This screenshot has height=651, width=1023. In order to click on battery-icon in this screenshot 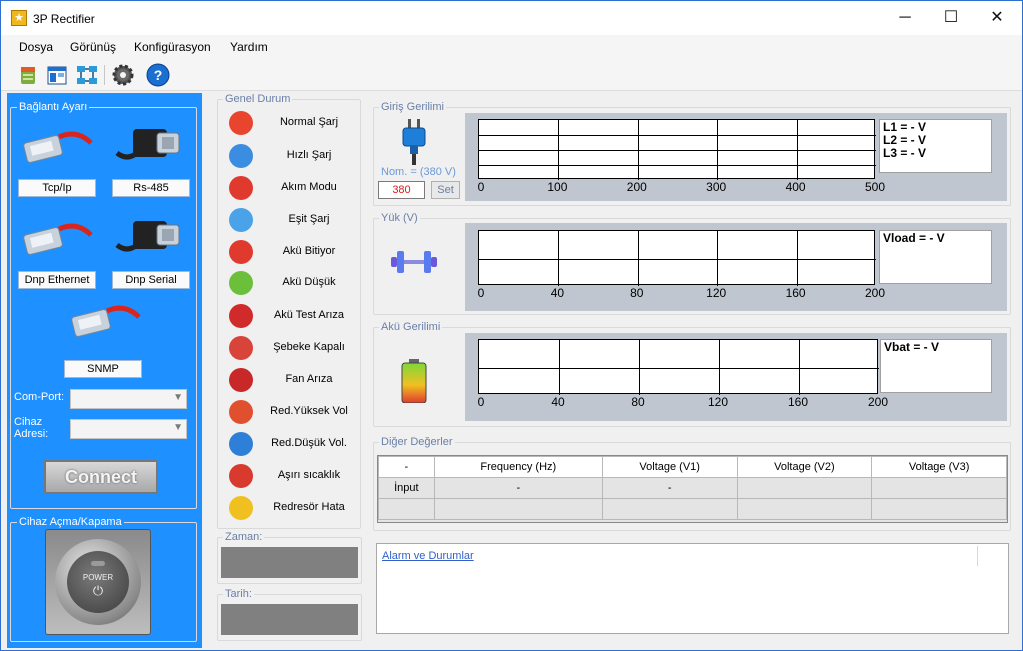, I will do `click(414, 381)`.